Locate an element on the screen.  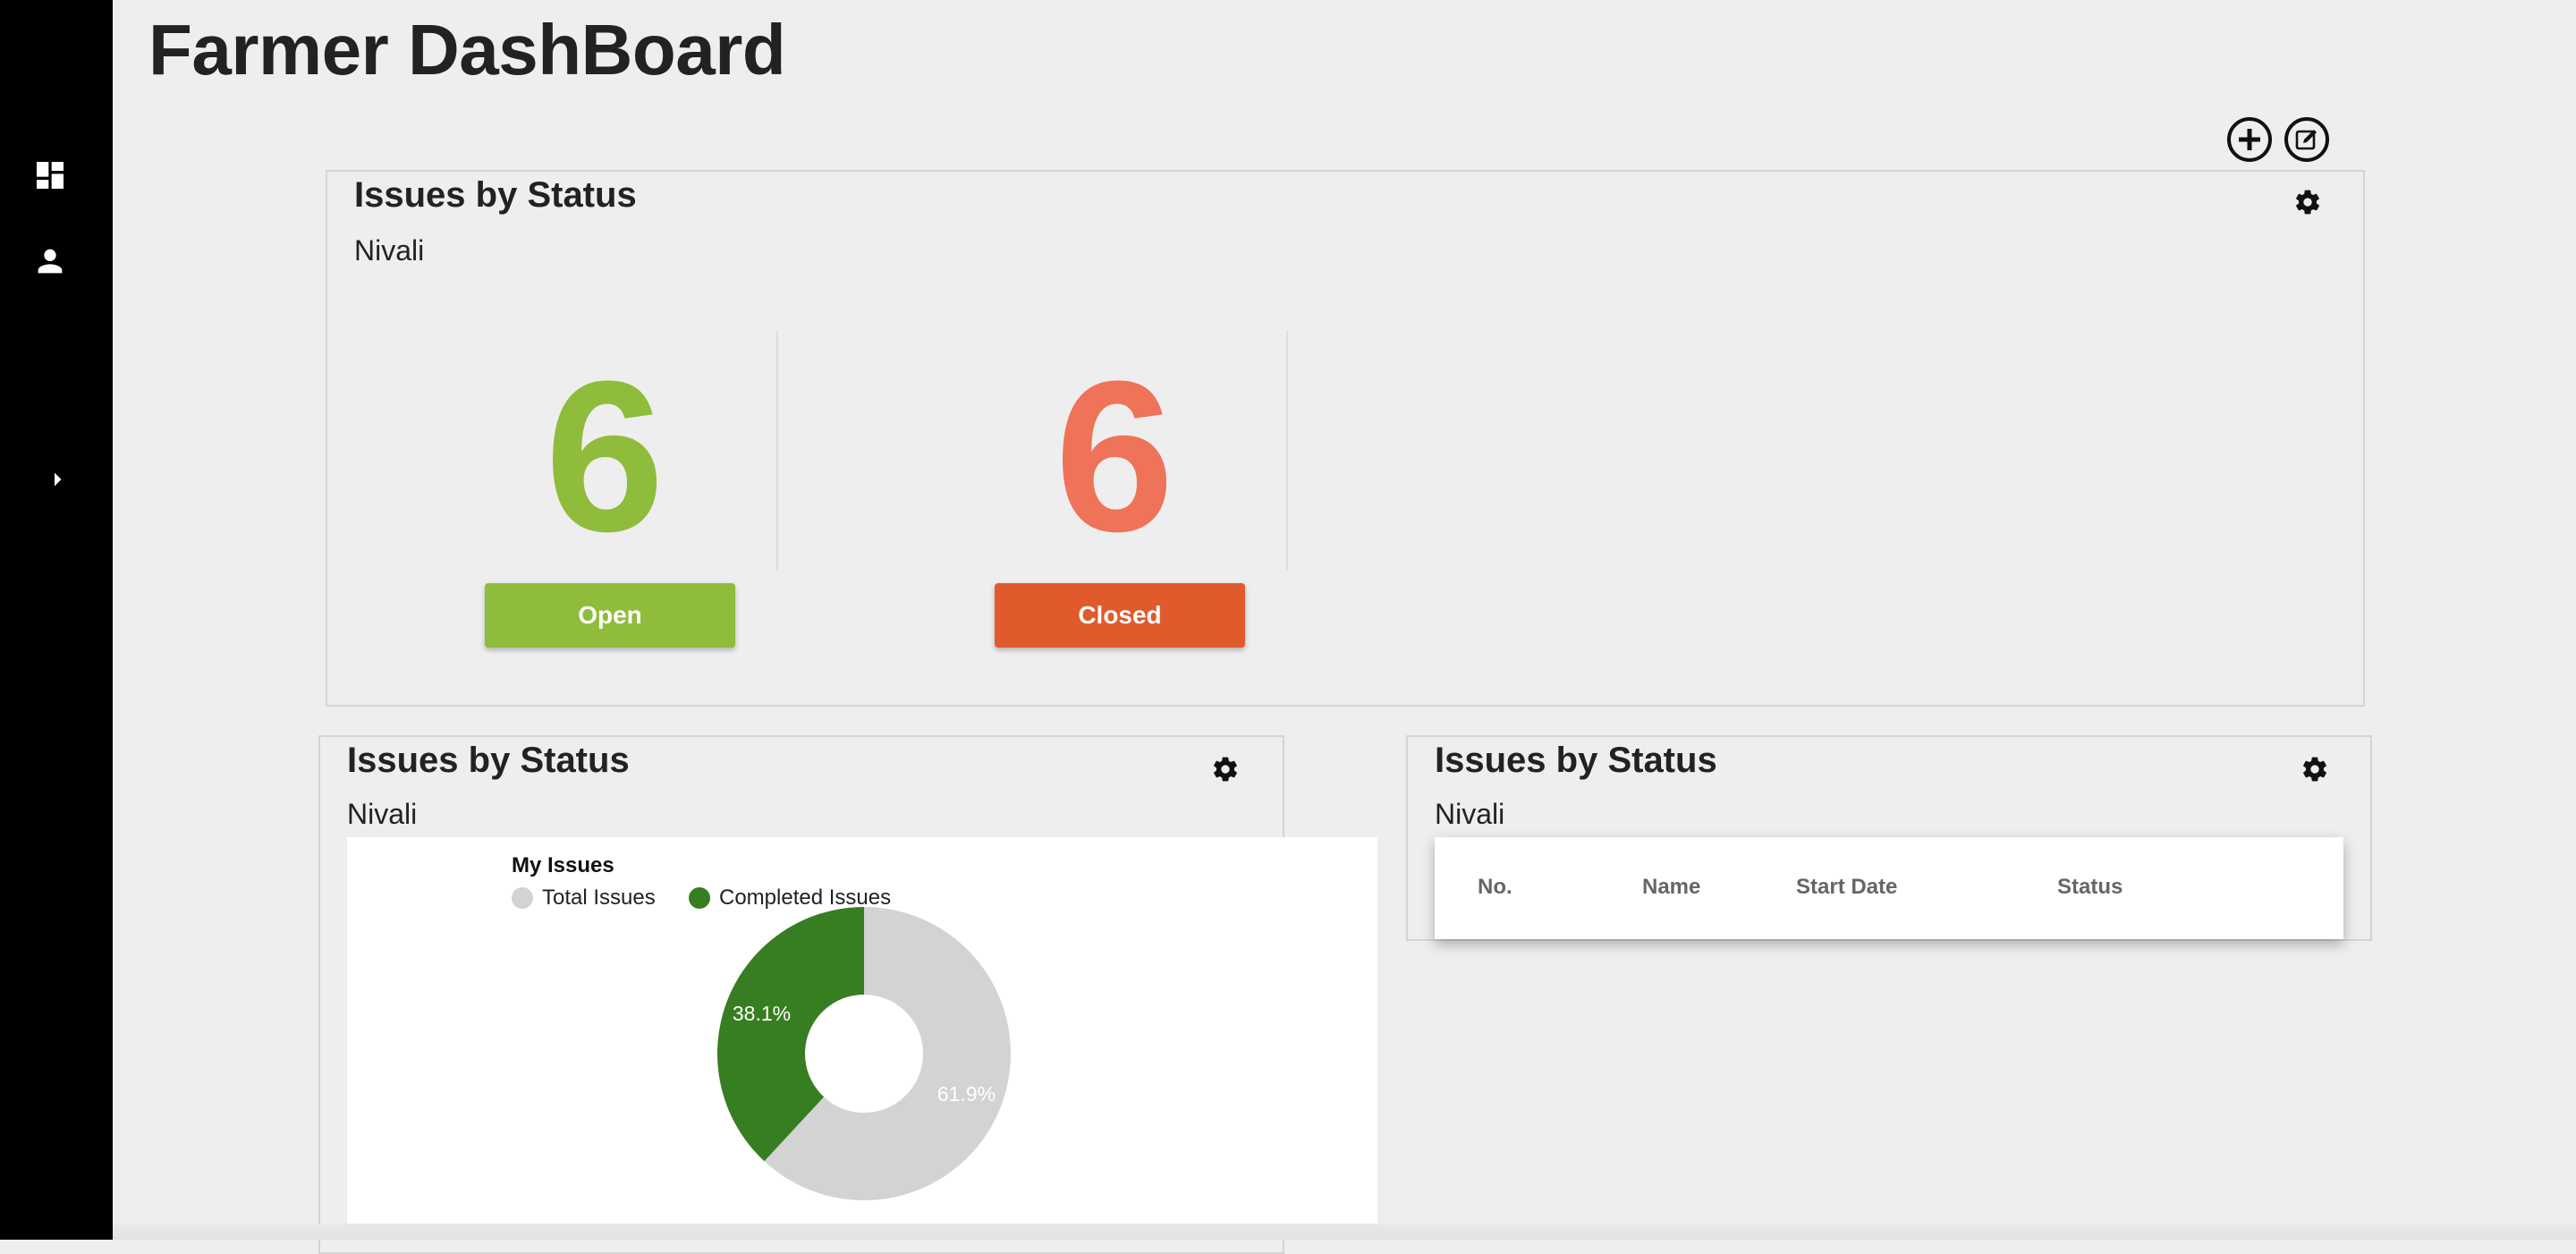
slice-label: 38.1% is located at coordinates (762, 1013).